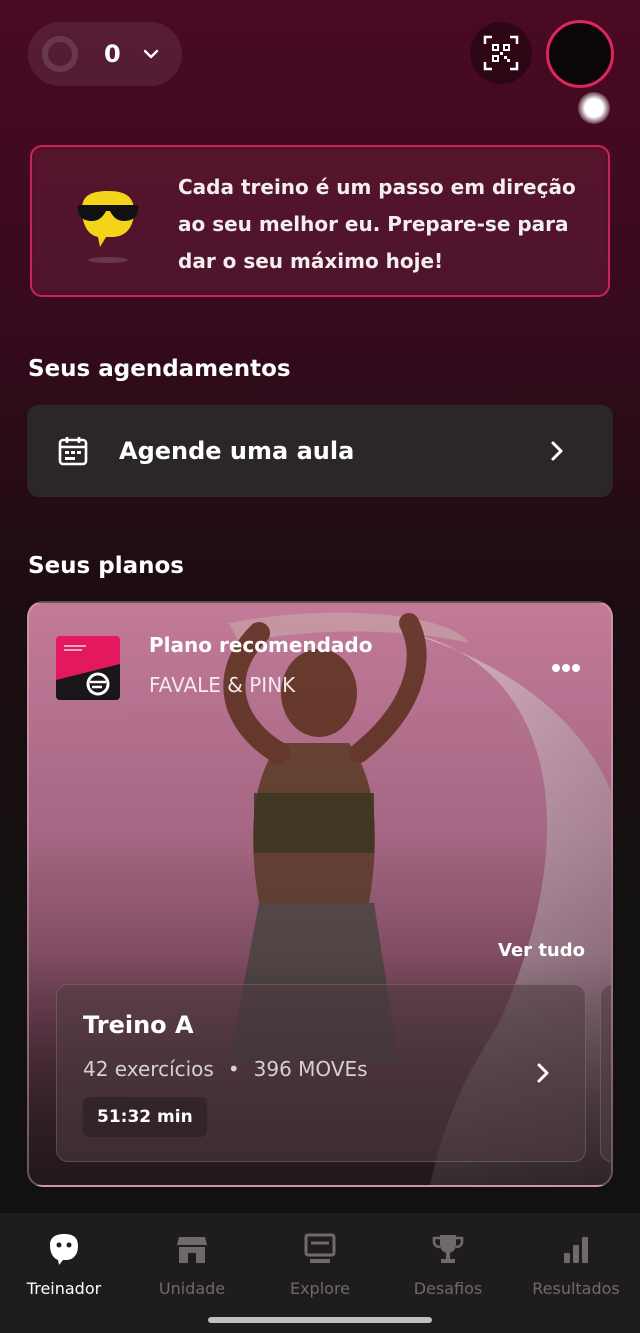  What do you see at coordinates (320, 1320) in the screenshot?
I see `home-indicator` at bounding box center [320, 1320].